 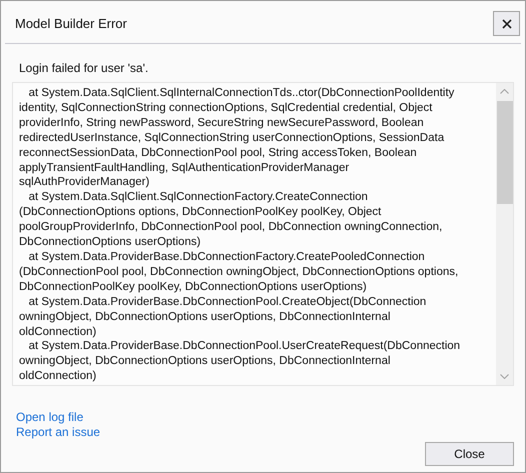 I want to click on stack-trace-line: DbConnectionPoolKey poolKey, DbConnectionOptions userOptions), so click(x=193, y=287).